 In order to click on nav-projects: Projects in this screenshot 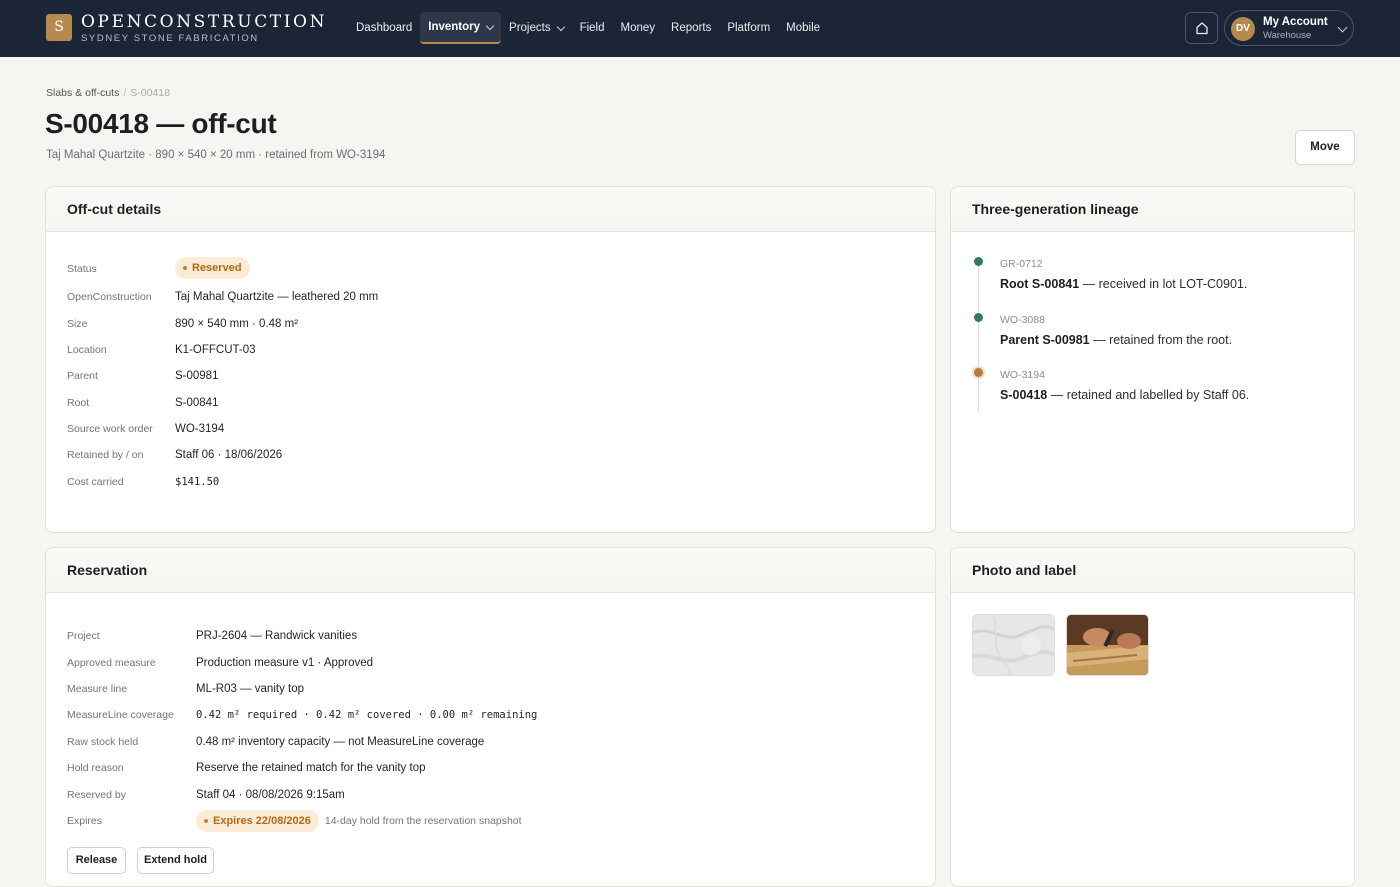, I will do `click(536, 28)`.